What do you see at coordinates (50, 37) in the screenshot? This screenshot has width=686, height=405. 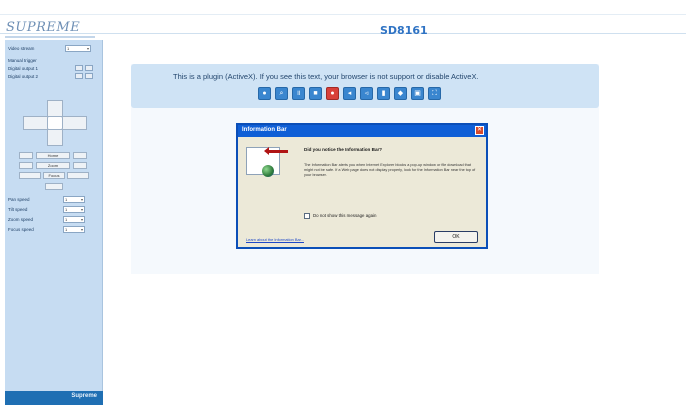 I see `logo-underline` at bounding box center [50, 37].